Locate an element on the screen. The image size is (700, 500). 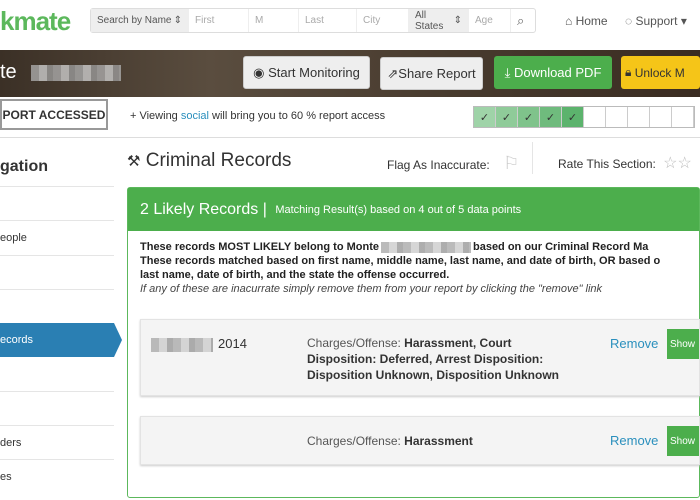
last-name-input: Last is located at coordinates (328, 20).